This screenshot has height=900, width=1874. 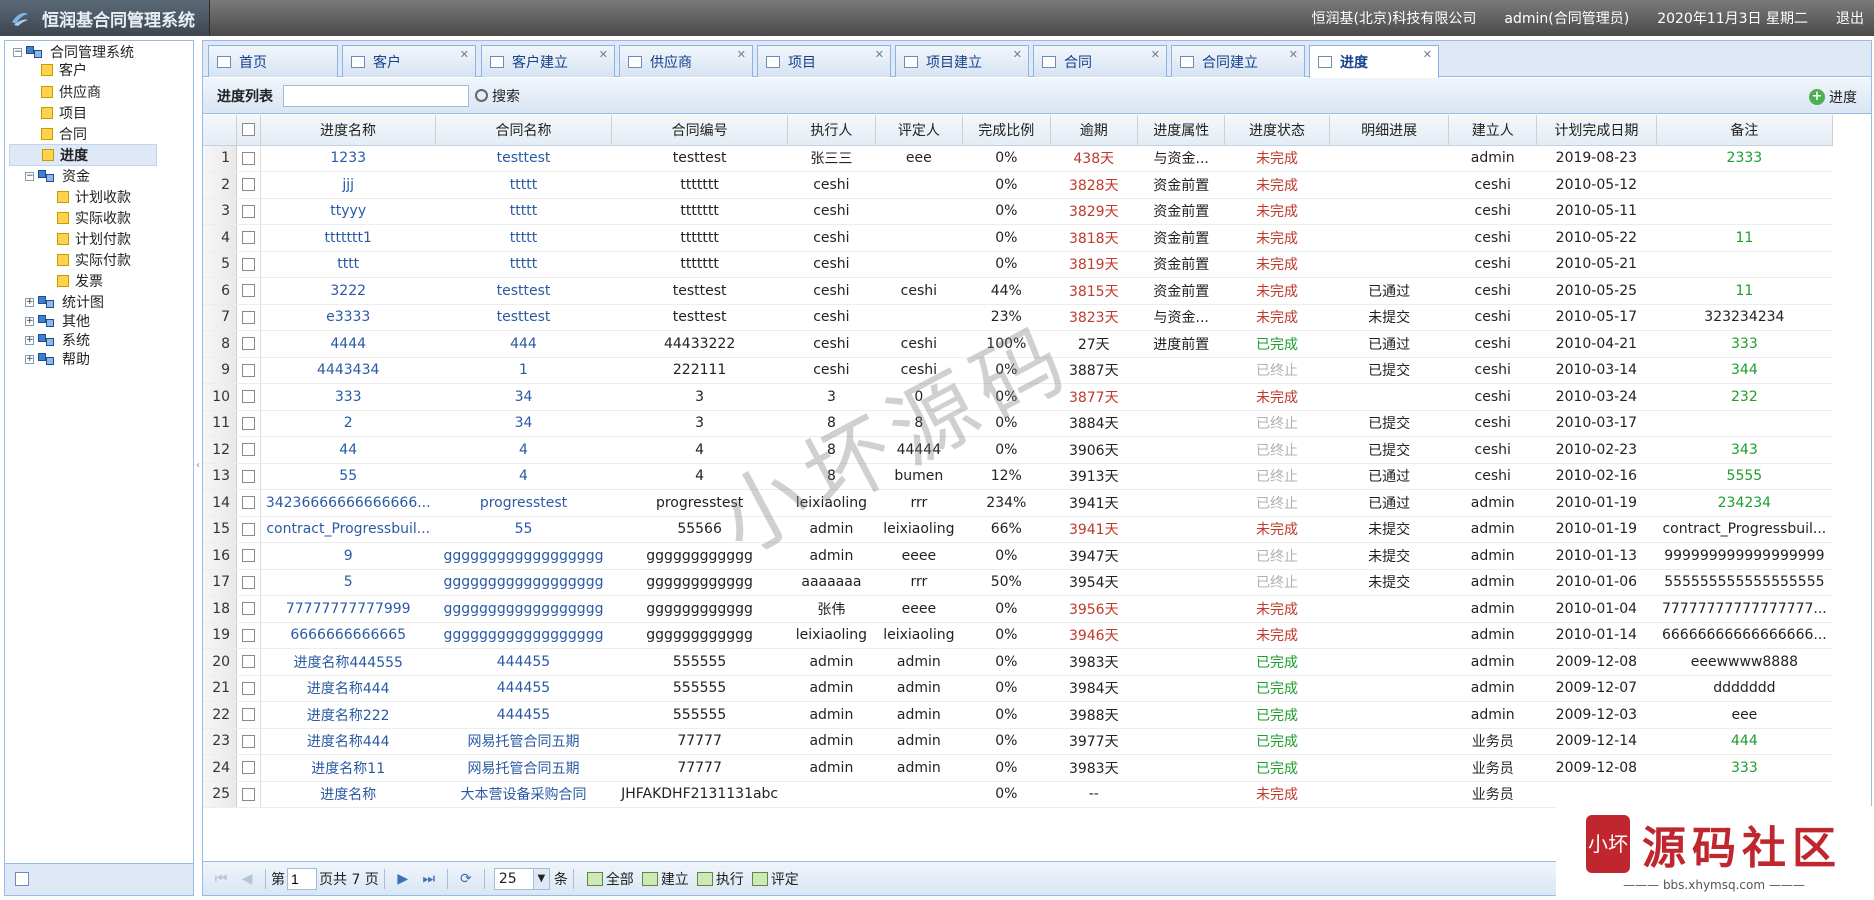 What do you see at coordinates (348, 476) in the screenshot?
I see `table-cell: 55` at bounding box center [348, 476].